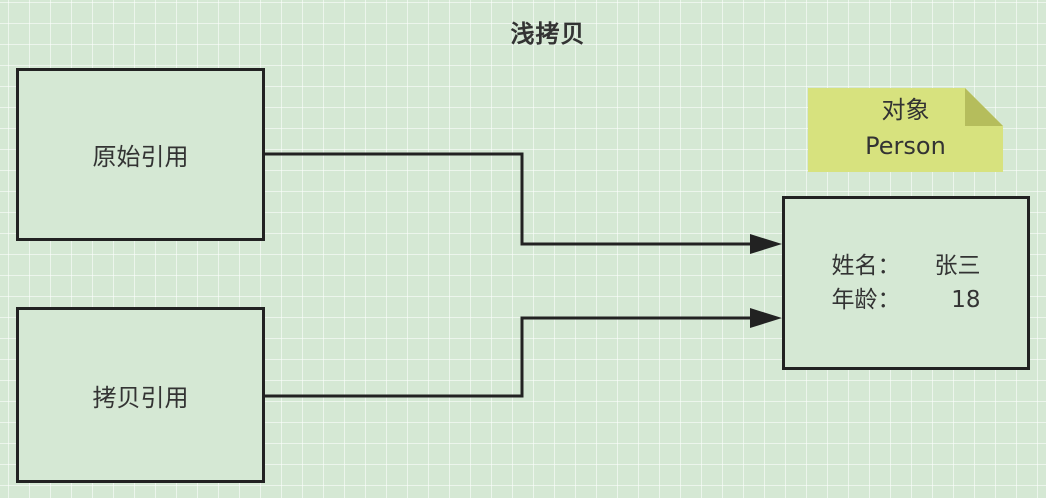 This screenshot has width=1046, height=498. What do you see at coordinates (905, 110) in the screenshot?
I see `note-line-1: 对象` at bounding box center [905, 110].